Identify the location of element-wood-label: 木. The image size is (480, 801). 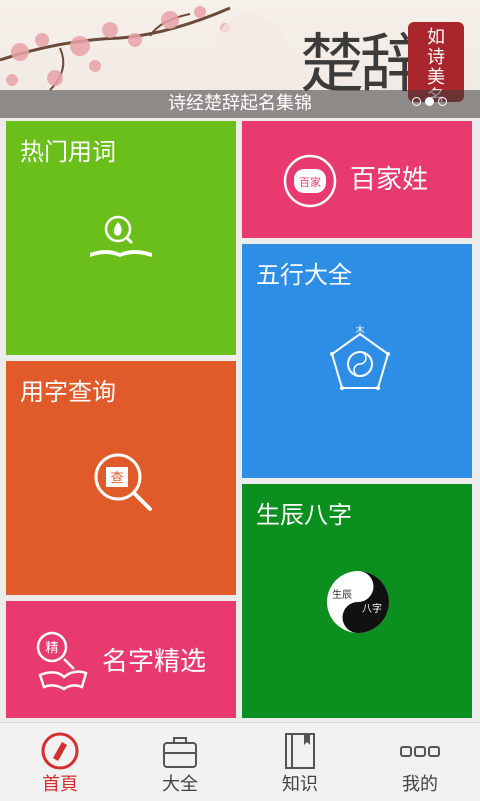
(359, 330).